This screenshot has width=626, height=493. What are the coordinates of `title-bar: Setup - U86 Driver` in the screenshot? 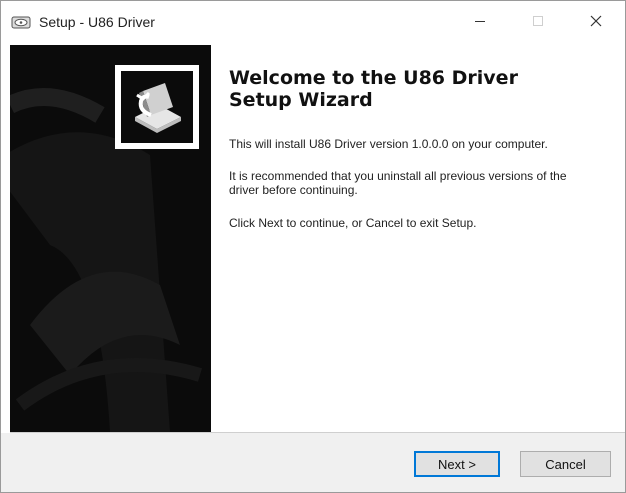 It's located at (313, 23).